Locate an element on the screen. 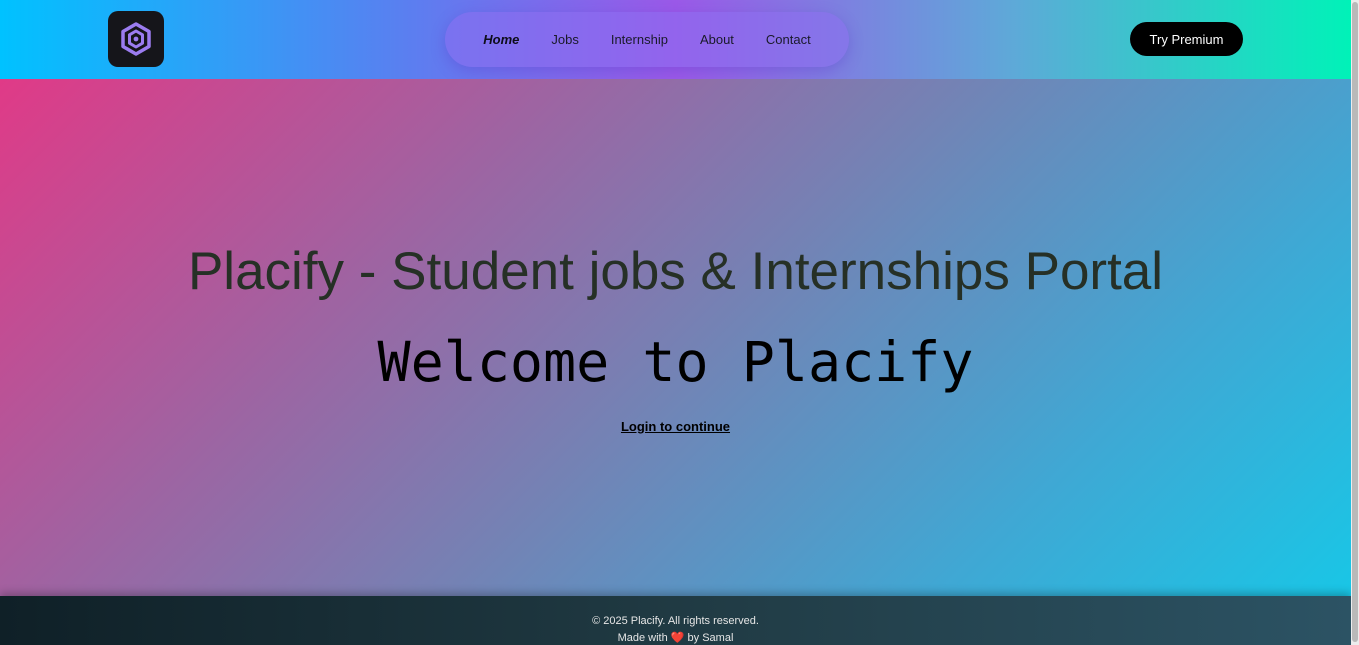 This screenshot has width=1359, height=645. footer-copyright: © 2025 Placify. All rights reserved. is located at coordinates (675, 621).